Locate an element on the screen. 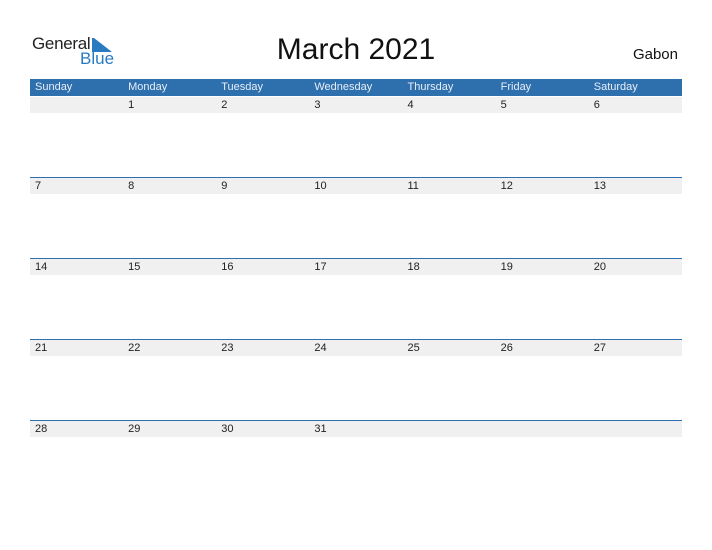 This screenshot has width=712, height=550. day-cell: 18 is located at coordinates (413, 267).